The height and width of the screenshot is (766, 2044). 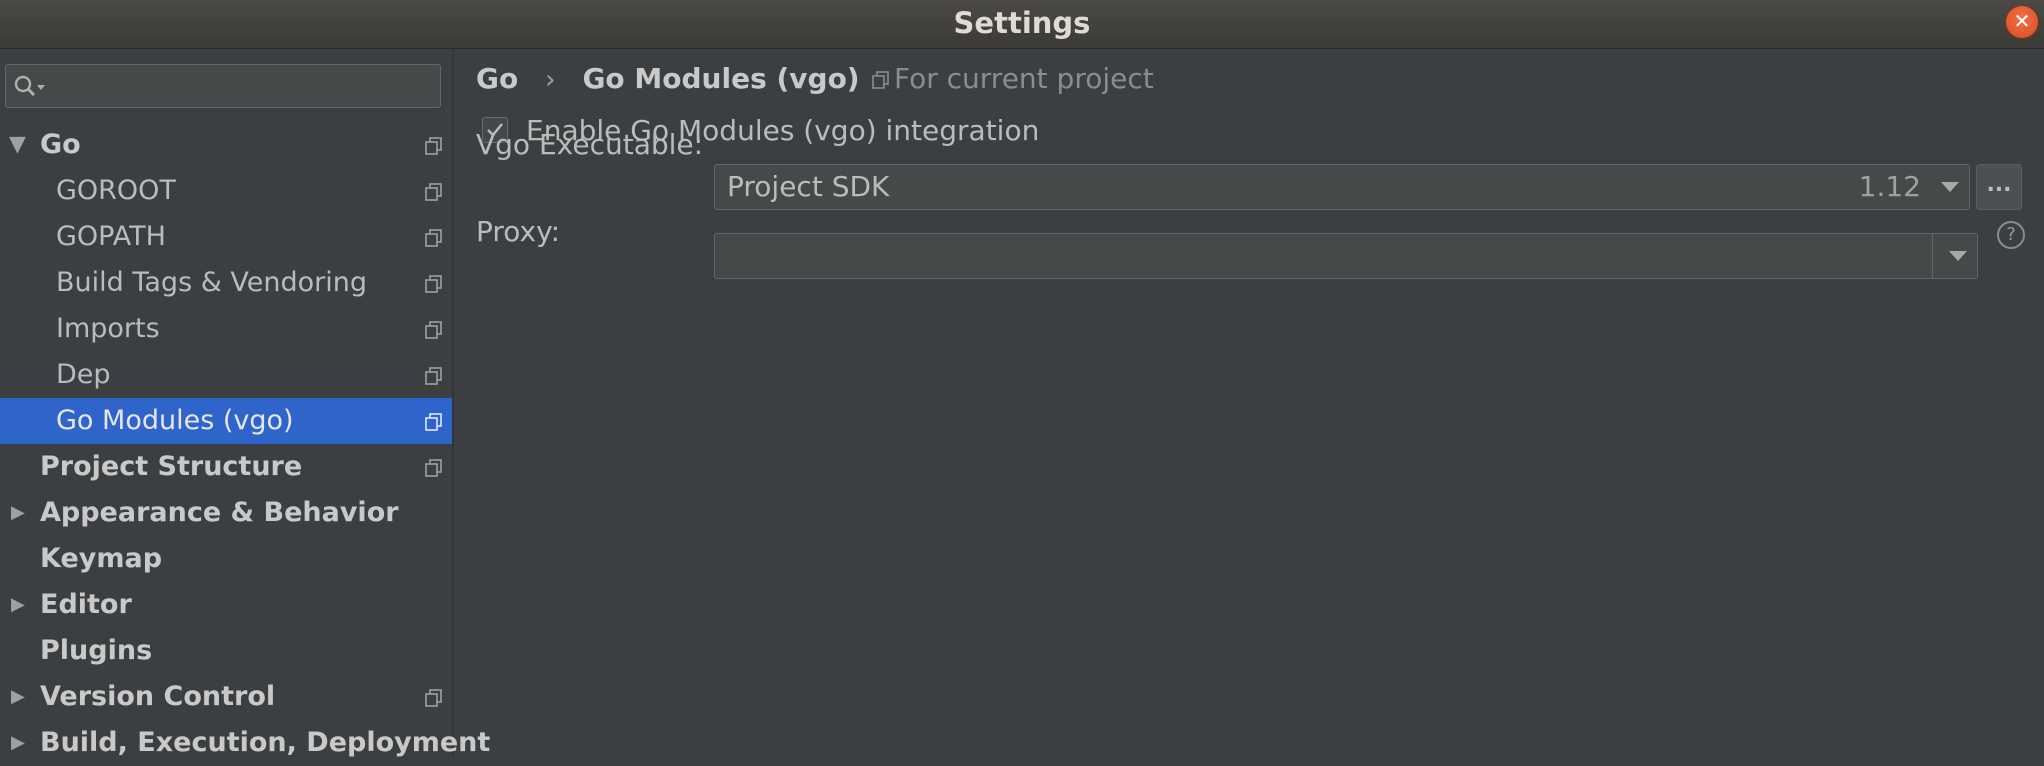 I want to click on tree-item-label: GOROOT, so click(x=116, y=190).